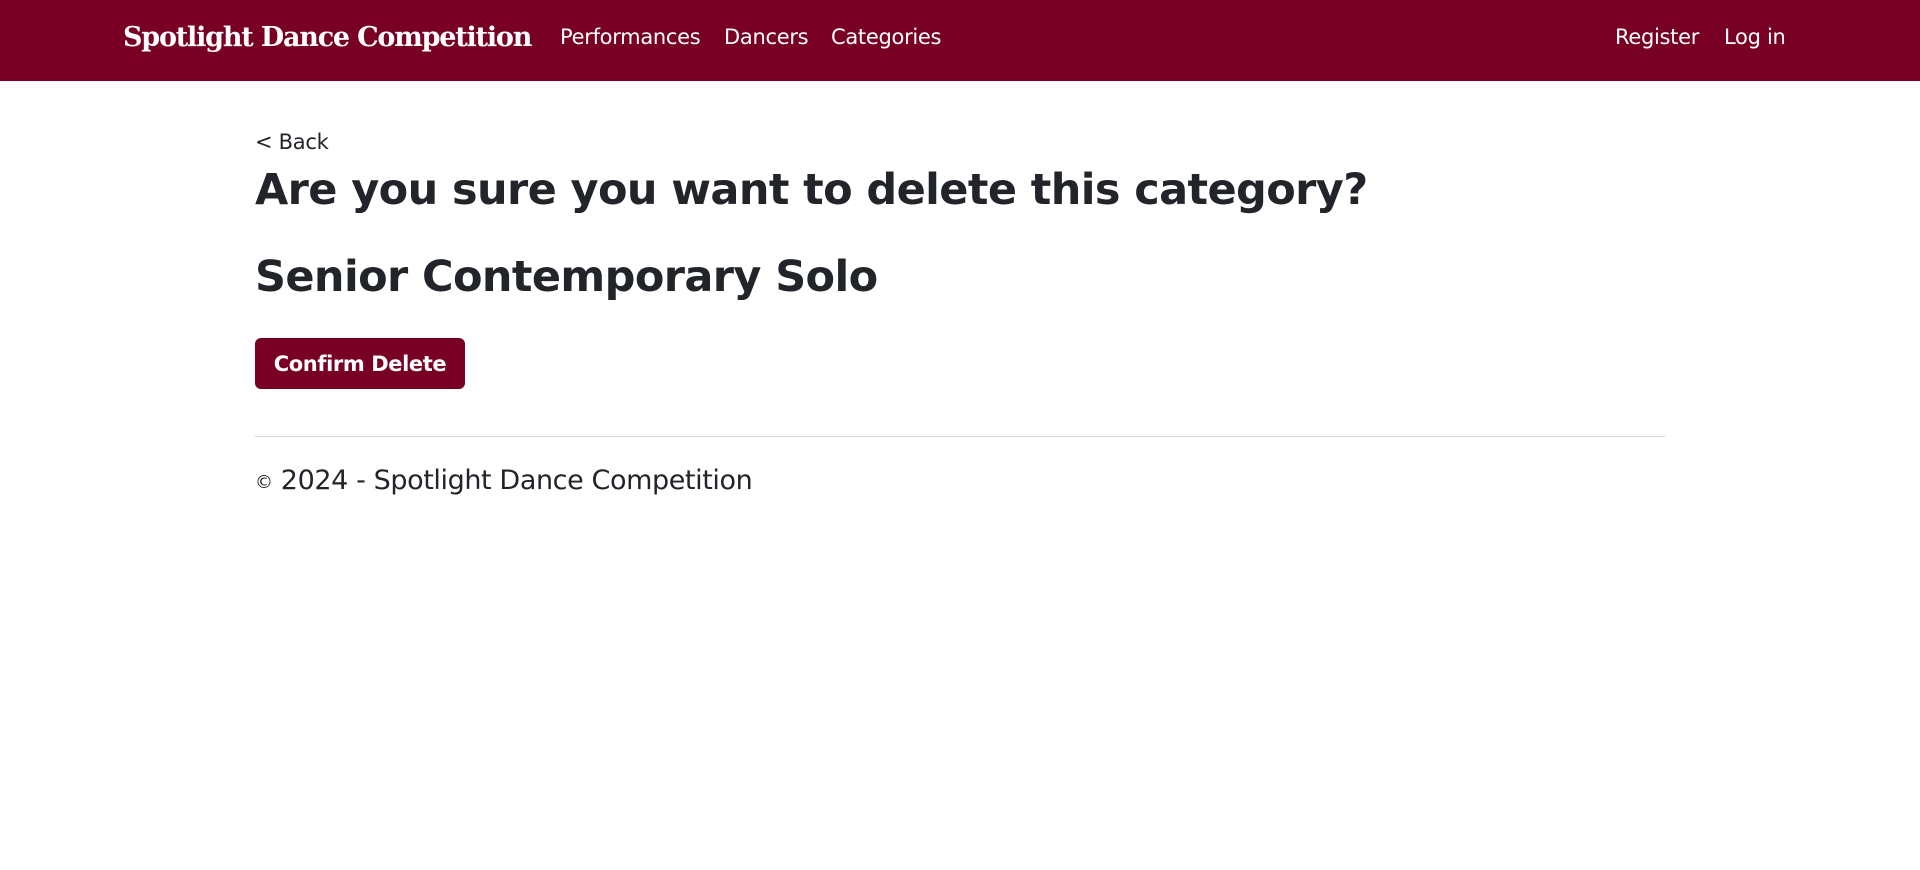 The height and width of the screenshot is (870, 1920). What do you see at coordinates (292, 142) in the screenshot?
I see `back-link: < Back` at bounding box center [292, 142].